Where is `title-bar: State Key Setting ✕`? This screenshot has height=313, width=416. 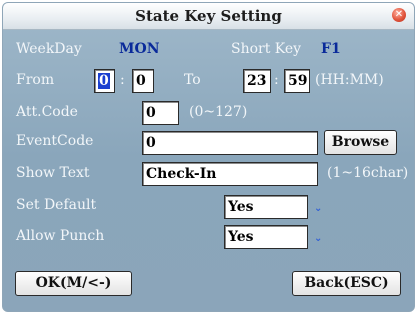 title-bar: State Key Setting ✕ is located at coordinates (208, 16).